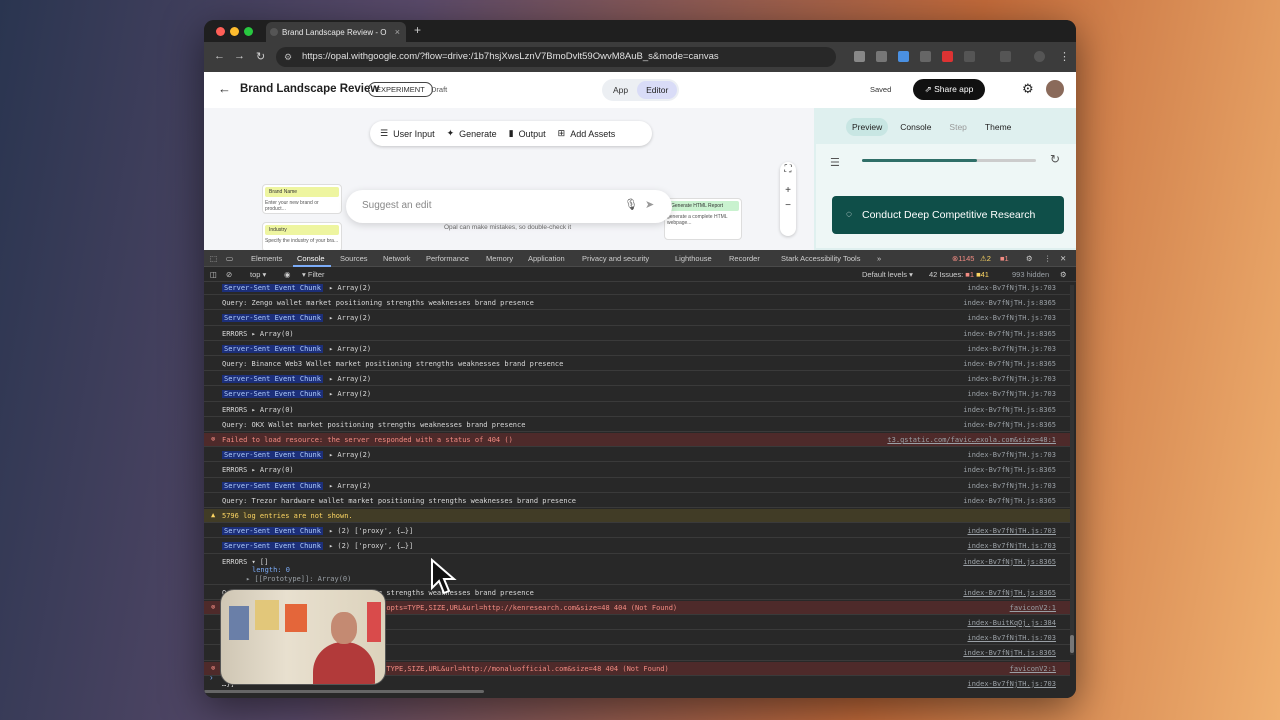 The height and width of the screenshot is (720, 1280). What do you see at coordinates (1063, 274) in the screenshot?
I see `console-settings-icon: ⚙` at bounding box center [1063, 274].